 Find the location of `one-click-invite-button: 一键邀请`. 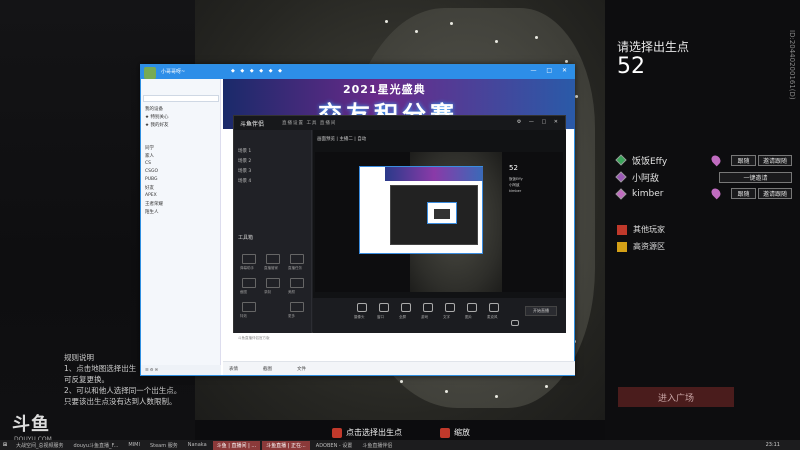

one-click-invite-button: 一键邀请 is located at coordinates (755, 177).